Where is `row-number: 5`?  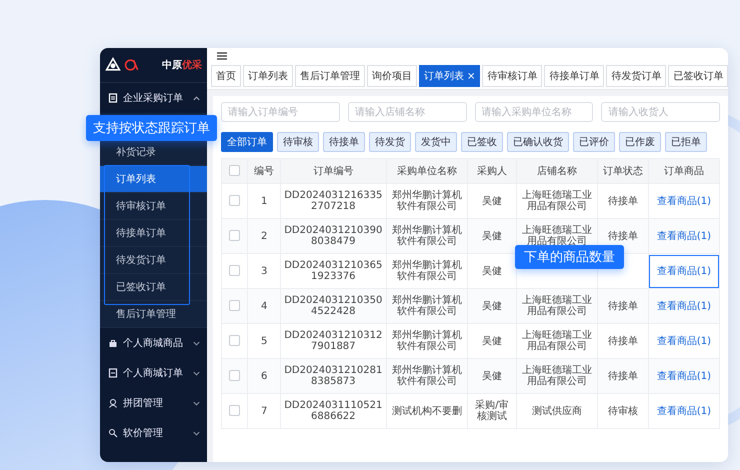
row-number: 5 is located at coordinates (264, 341).